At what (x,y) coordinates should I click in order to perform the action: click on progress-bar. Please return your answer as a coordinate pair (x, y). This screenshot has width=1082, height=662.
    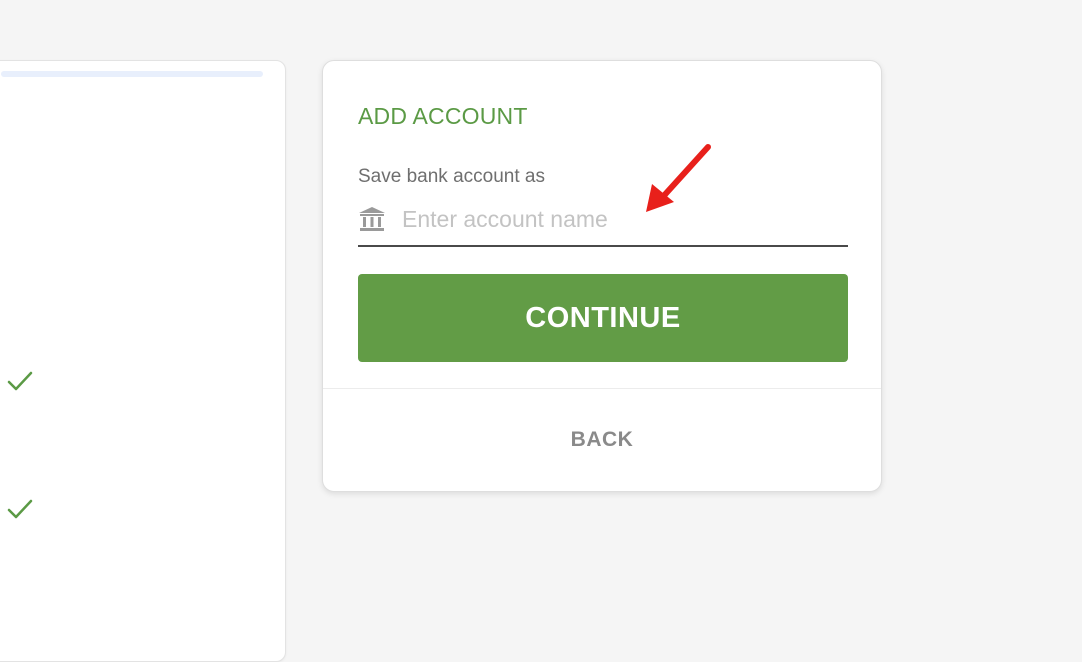
    Looking at the image, I should click on (132, 74).